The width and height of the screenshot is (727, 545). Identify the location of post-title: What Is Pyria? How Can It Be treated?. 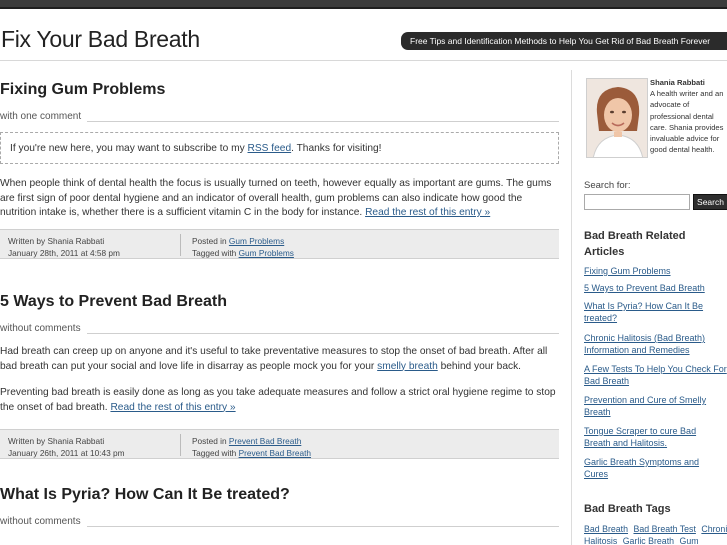
(279, 496).